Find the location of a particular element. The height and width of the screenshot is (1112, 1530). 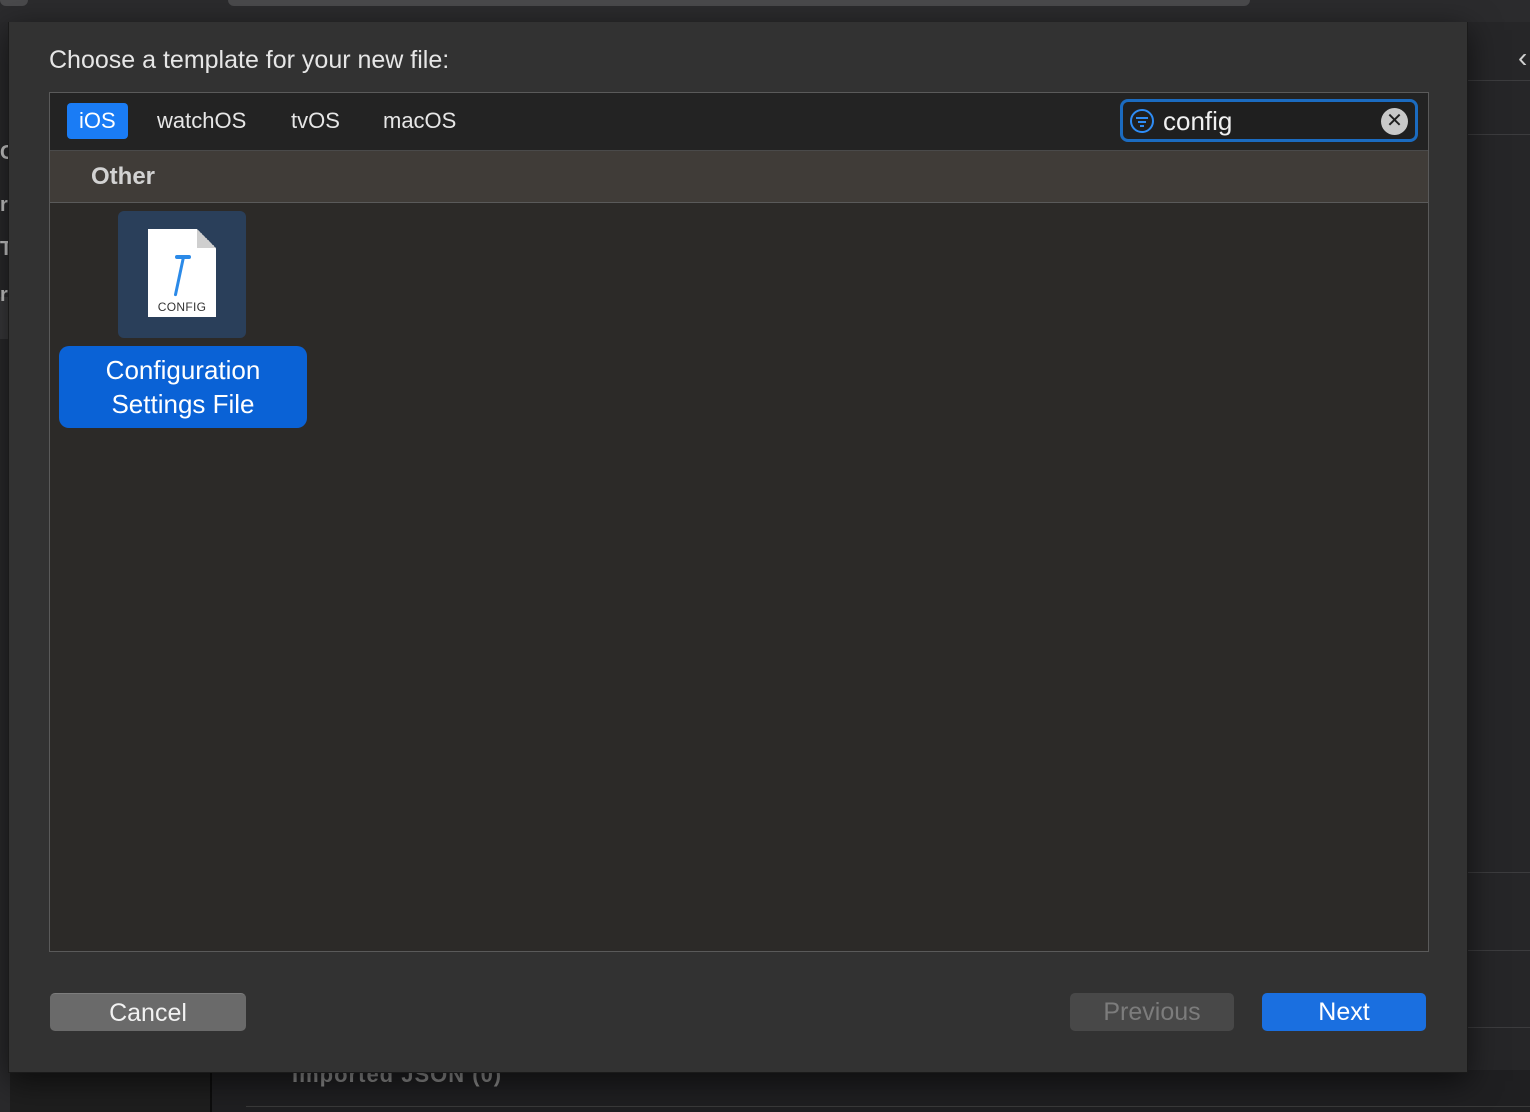

tab-tvos: tvOS is located at coordinates (315, 121).